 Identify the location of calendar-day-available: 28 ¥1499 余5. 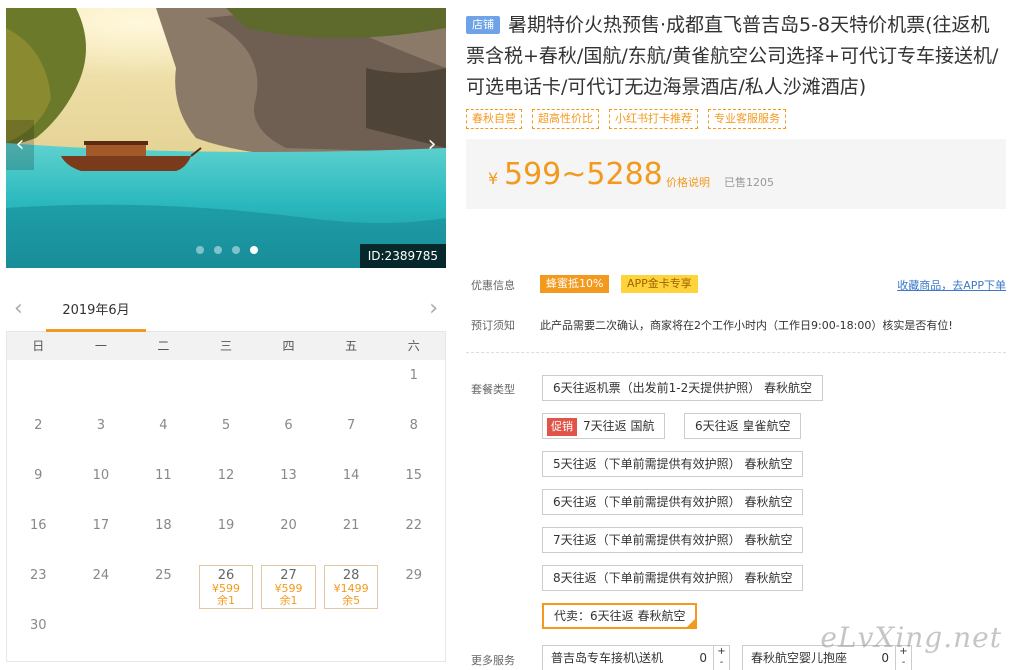
(351, 587).